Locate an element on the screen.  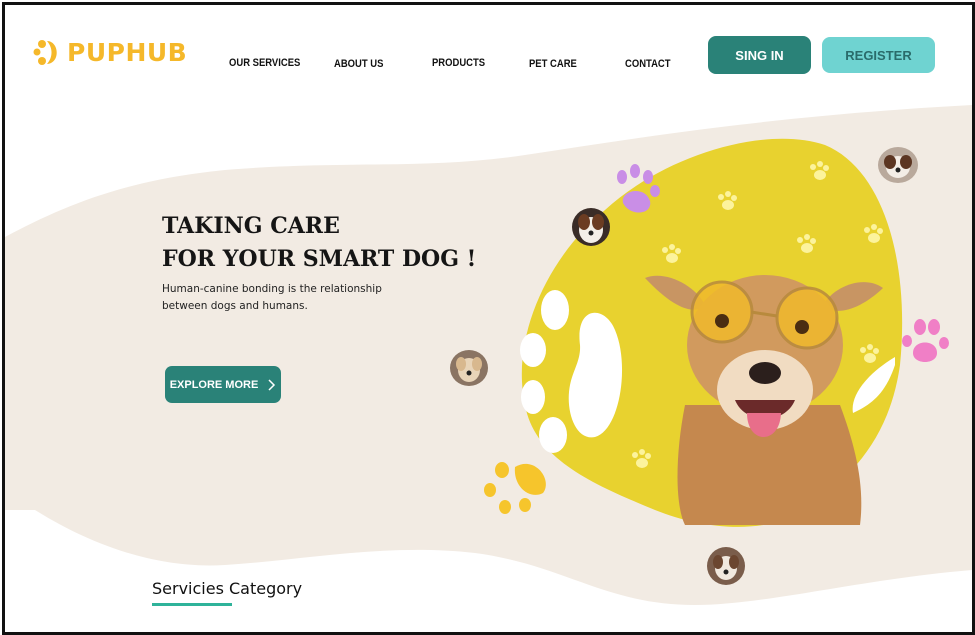
pink-paw-icon is located at coordinates (925, 340).